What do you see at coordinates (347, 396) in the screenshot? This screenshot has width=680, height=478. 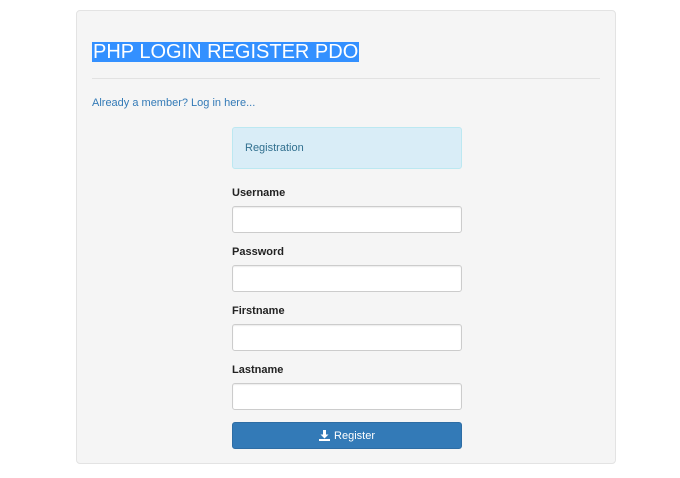 I see `lastname-input` at bounding box center [347, 396].